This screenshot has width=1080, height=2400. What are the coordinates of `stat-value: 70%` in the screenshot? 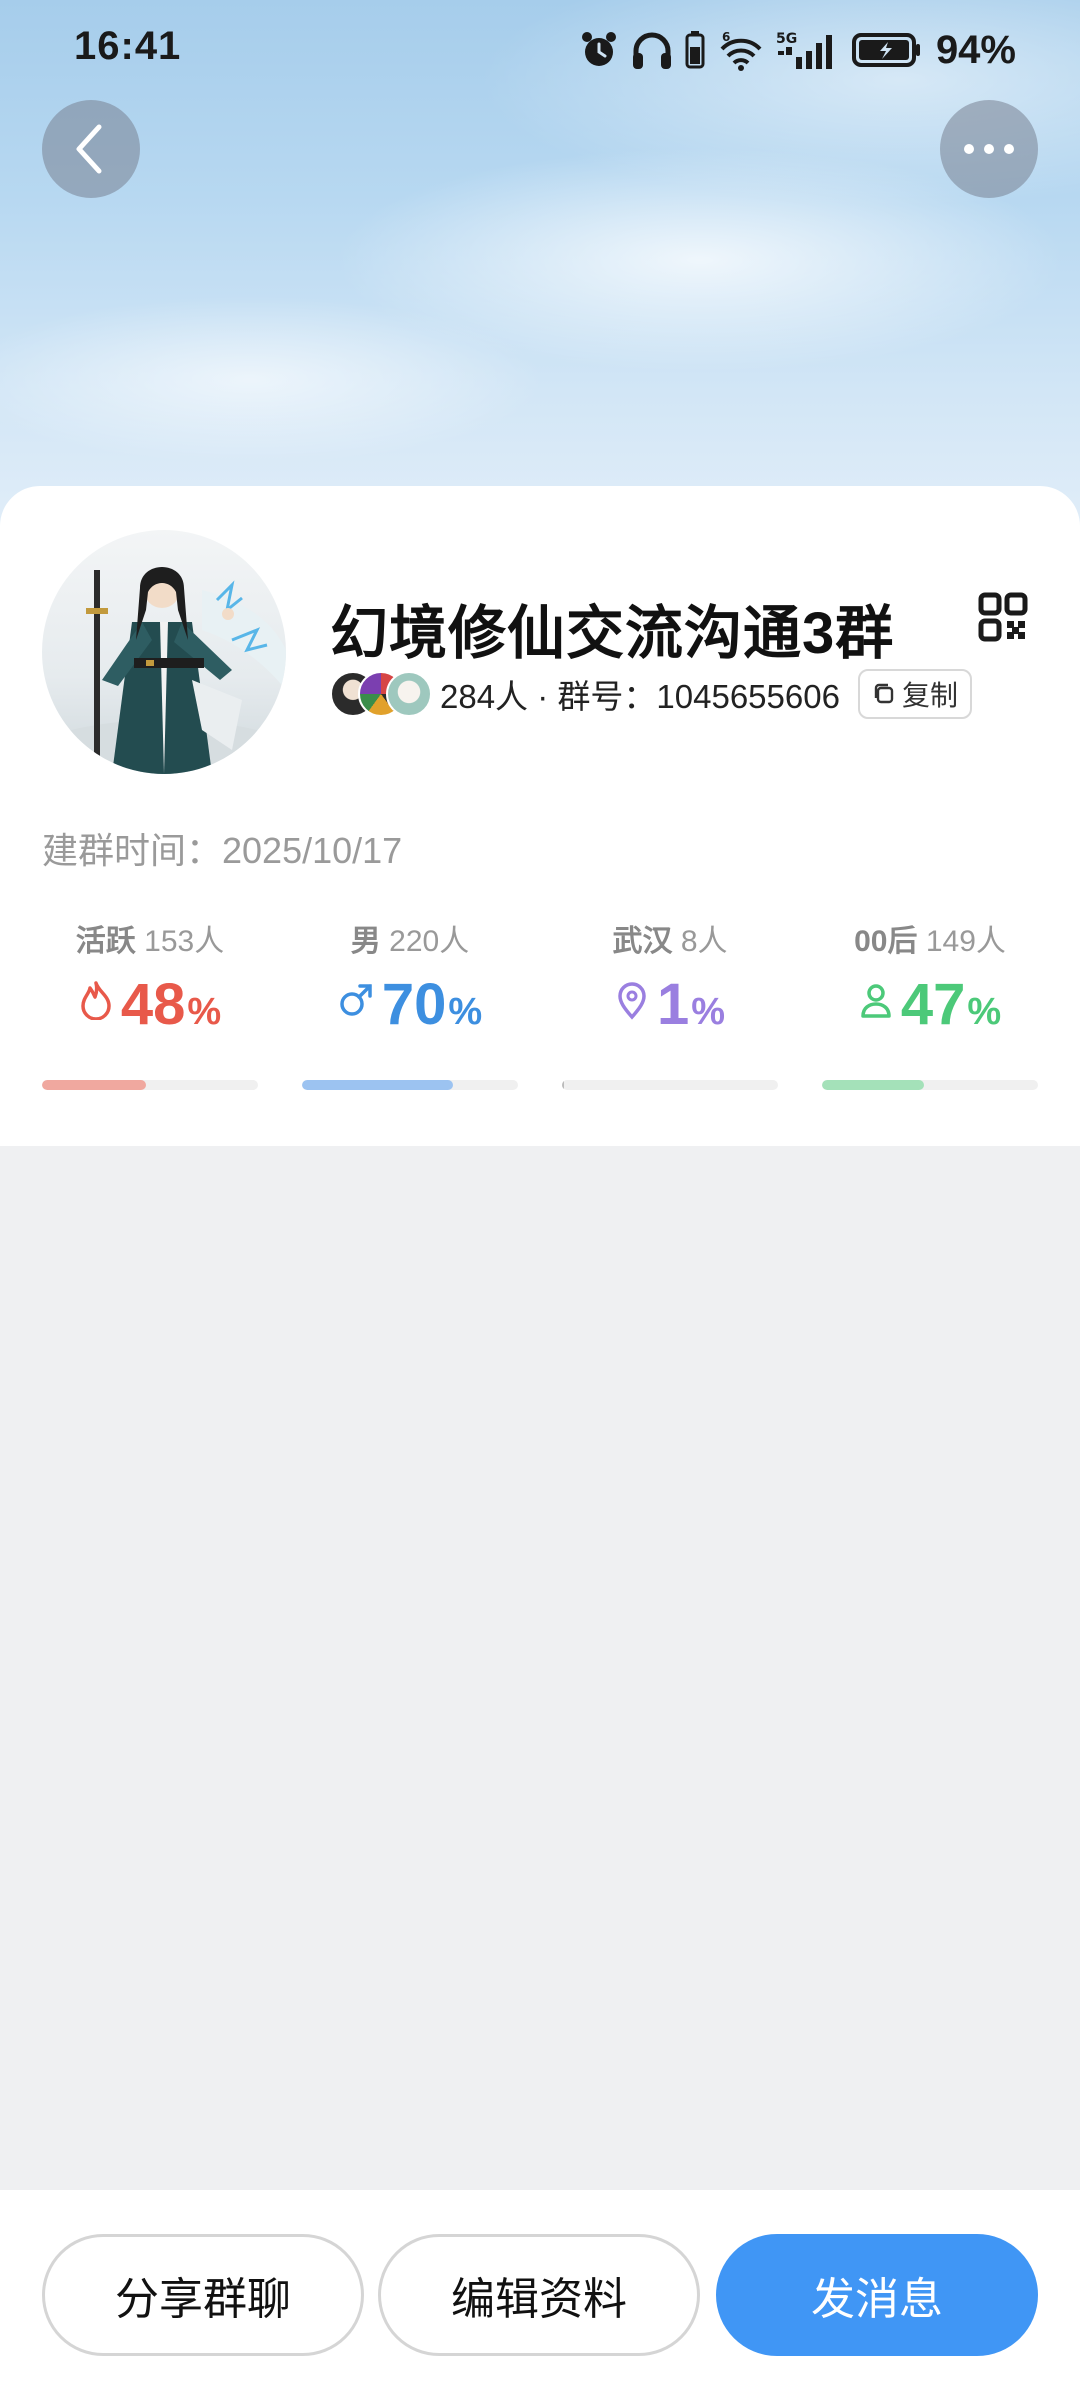 It's located at (410, 1005).